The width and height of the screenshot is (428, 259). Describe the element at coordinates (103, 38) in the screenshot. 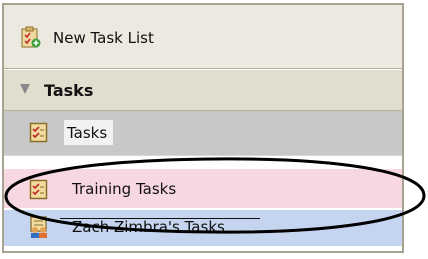

I see `new-task-list-label: New Task List` at that location.